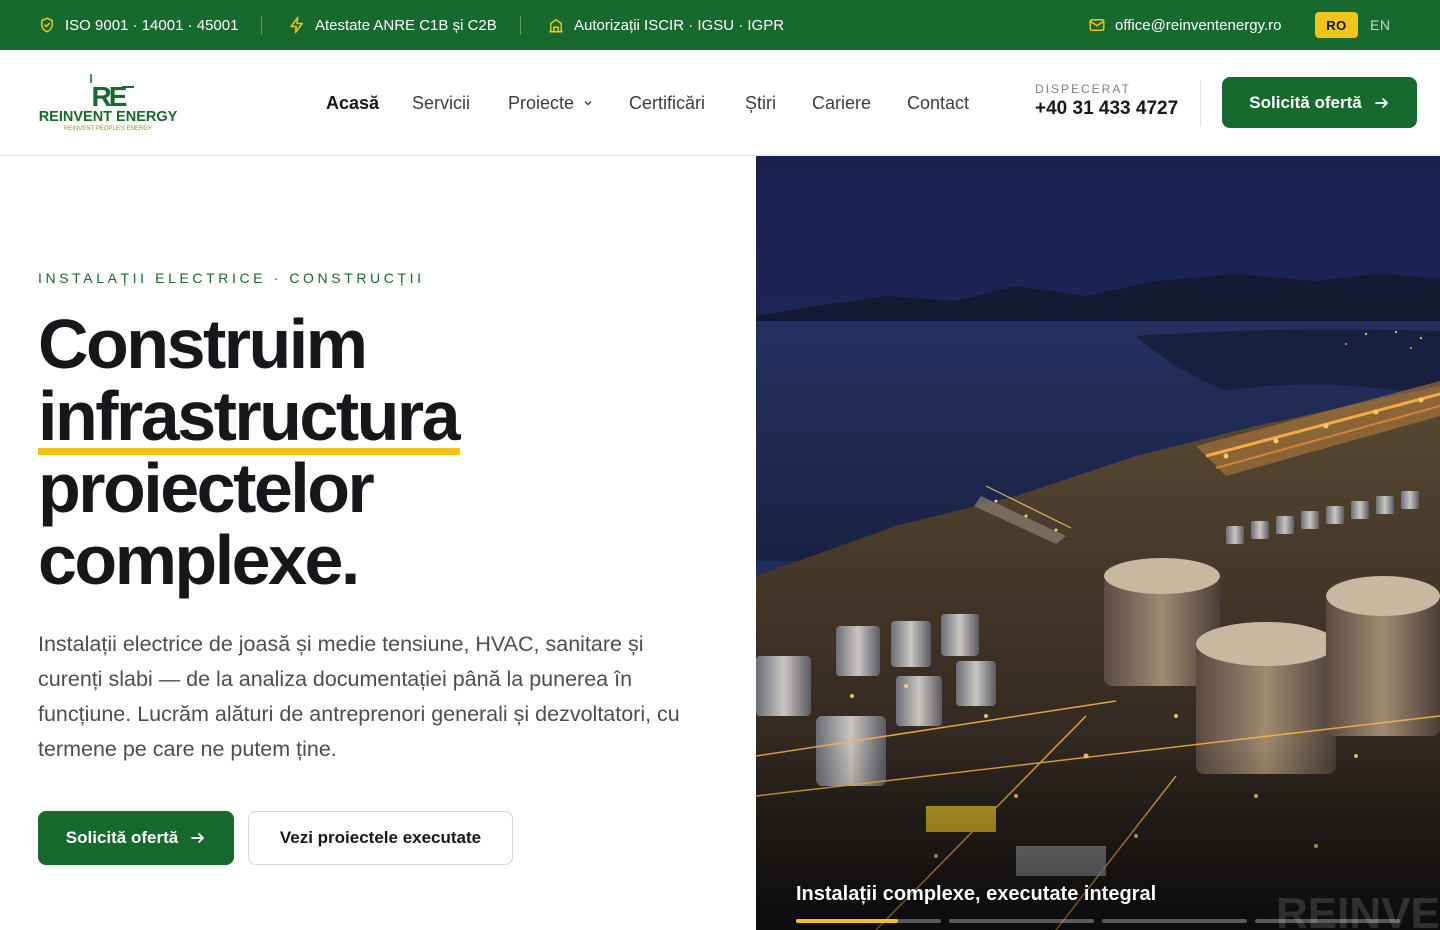 The width and height of the screenshot is (1440, 930). I want to click on nav-item-servicii: Servicii, so click(441, 103).